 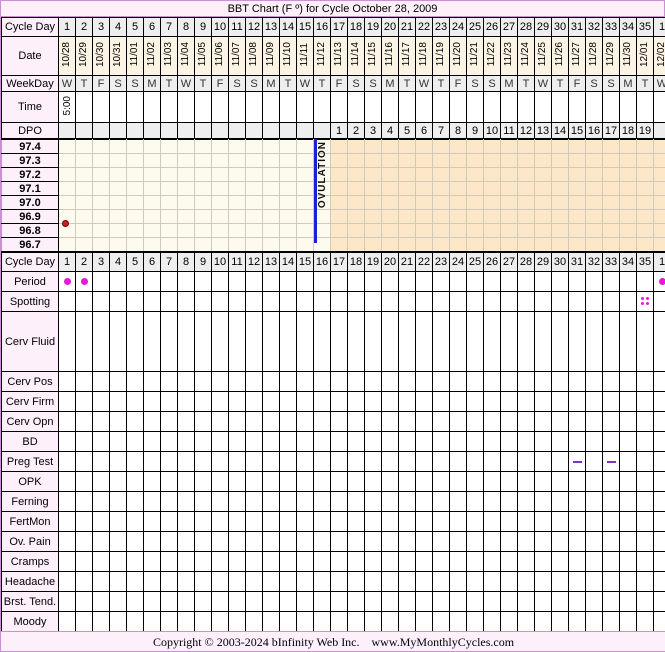 I want to click on preg-test-row-cell, so click(x=526, y=461).